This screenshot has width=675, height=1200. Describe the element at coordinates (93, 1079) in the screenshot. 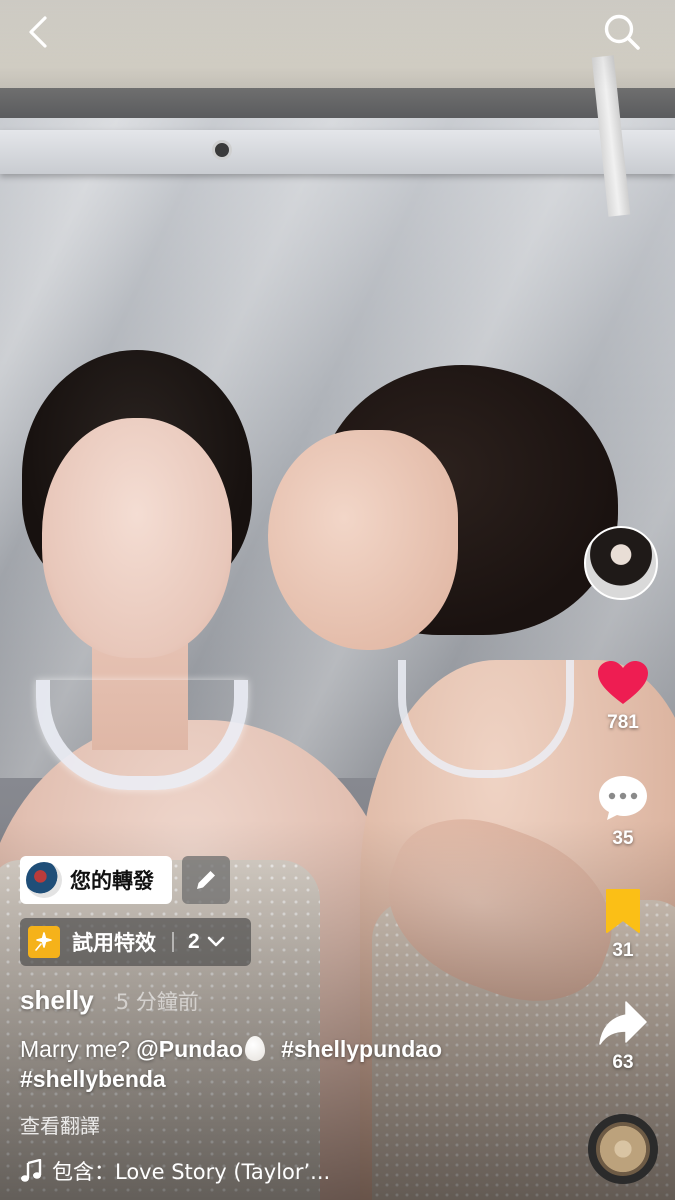

I see `caption-hashtag: #shellybenda` at that location.